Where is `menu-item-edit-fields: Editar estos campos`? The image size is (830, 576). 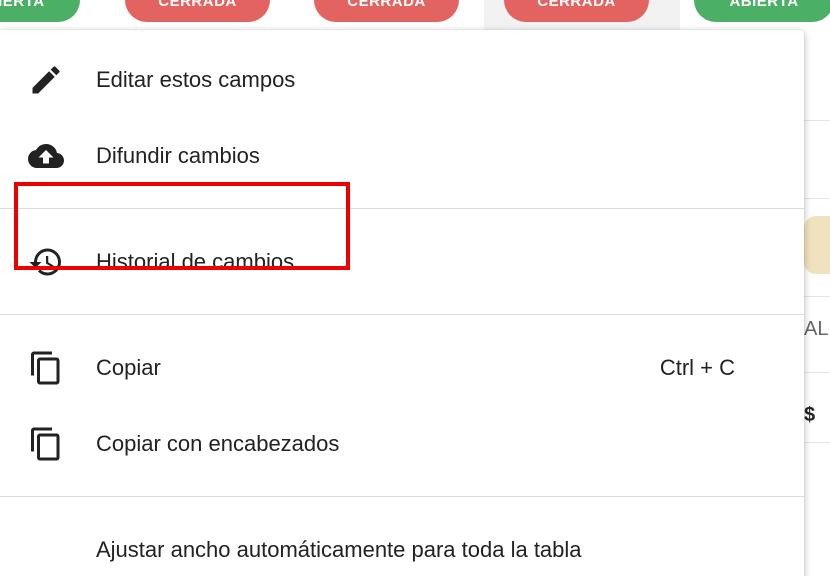 menu-item-edit-fields: Editar estos campos is located at coordinates (402, 80).